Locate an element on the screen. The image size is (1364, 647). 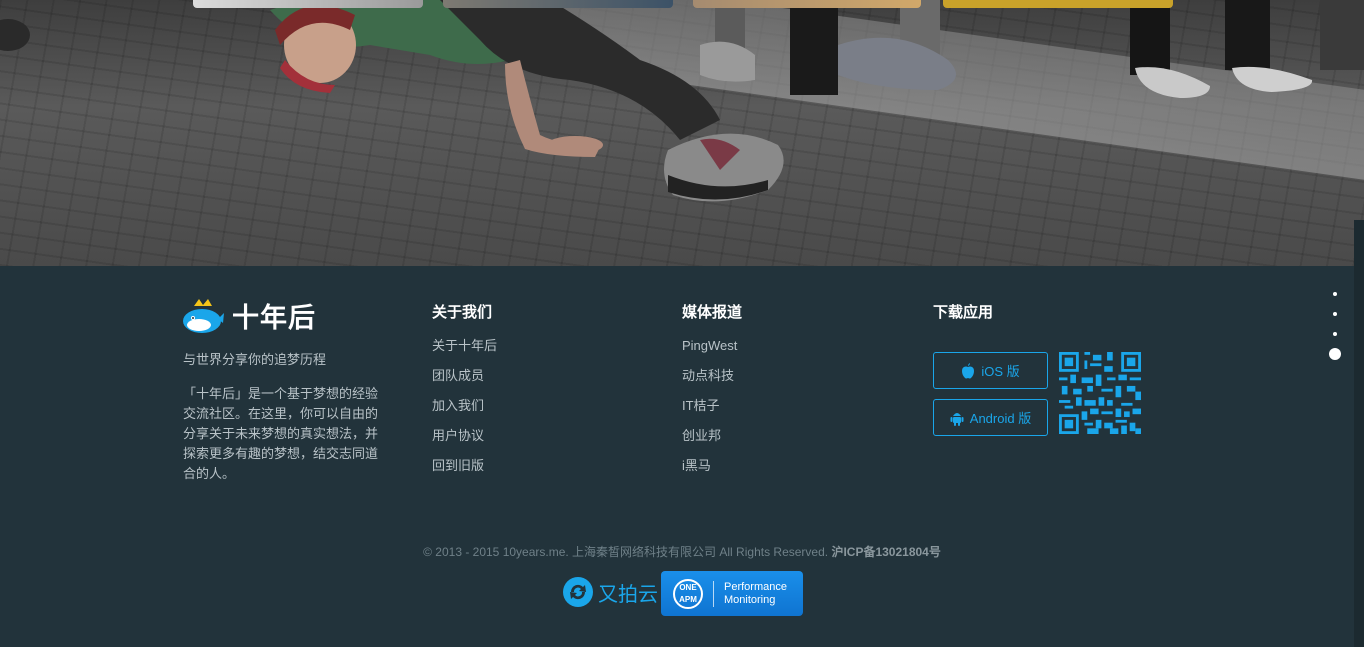
about-column: 关于我们 关于十年后 团队成员 加入我们 用户协议 回到旧版 is located at coordinates (464, 394).